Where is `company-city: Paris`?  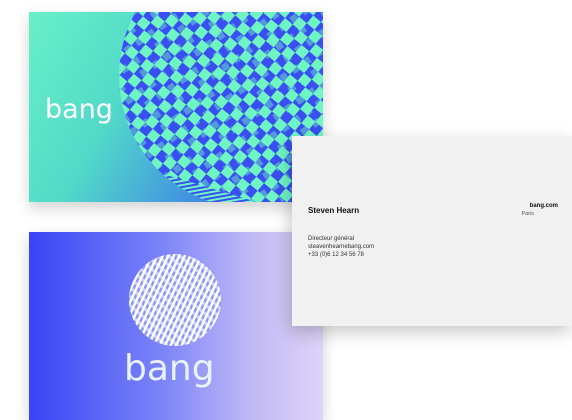
company-city: Paris is located at coordinates (527, 214).